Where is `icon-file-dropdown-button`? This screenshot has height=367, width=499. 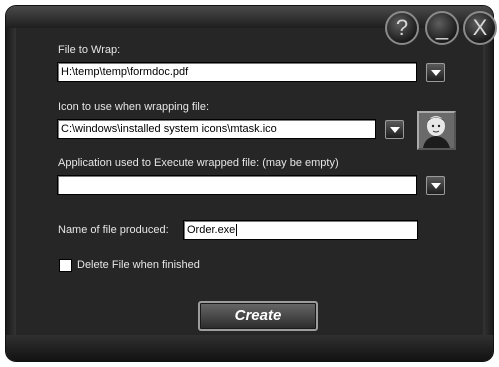 icon-file-dropdown-button is located at coordinates (394, 129).